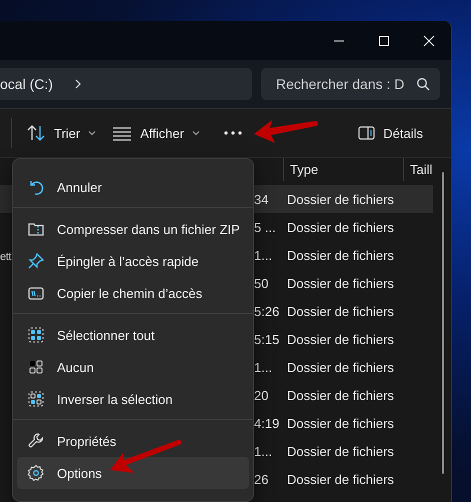  What do you see at coordinates (36, 335) in the screenshot?
I see `select-all-icon` at bounding box center [36, 335].